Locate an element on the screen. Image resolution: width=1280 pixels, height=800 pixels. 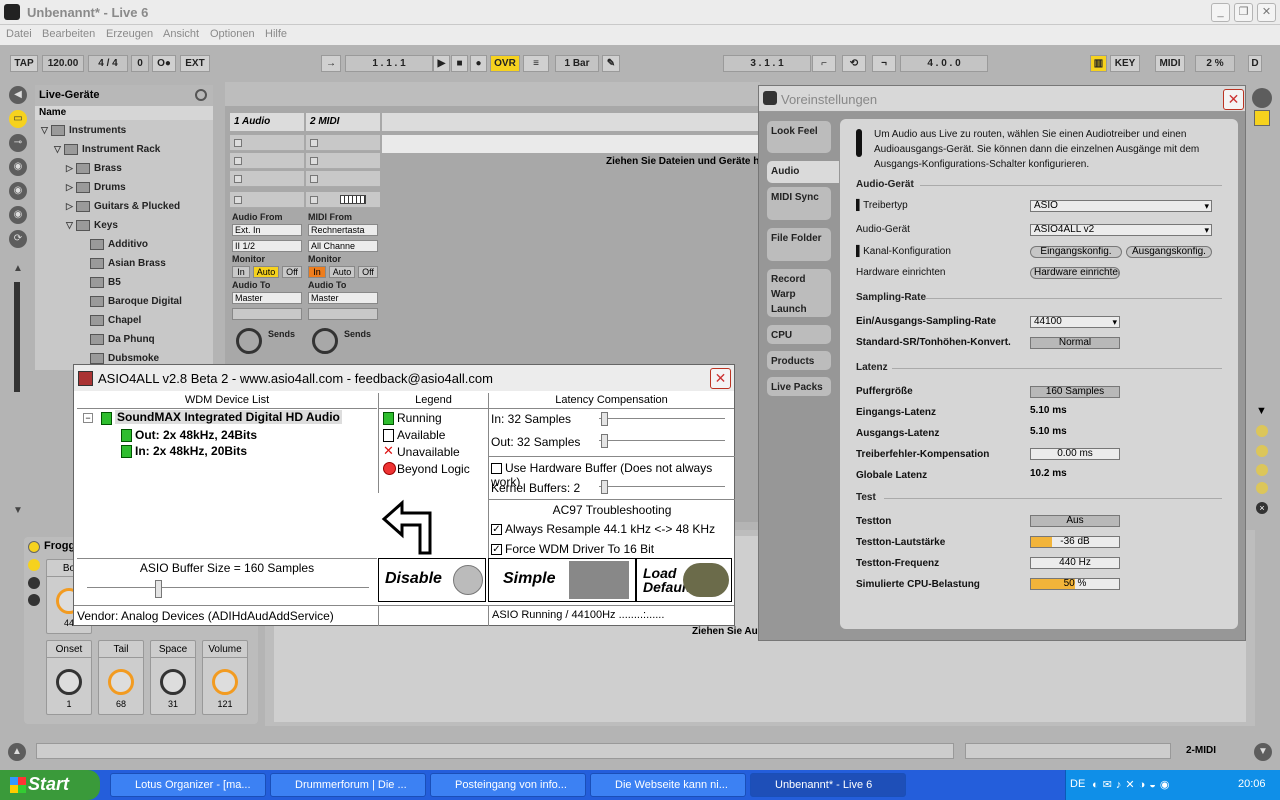
follow-icon: → is located at coordinates (331, 63).